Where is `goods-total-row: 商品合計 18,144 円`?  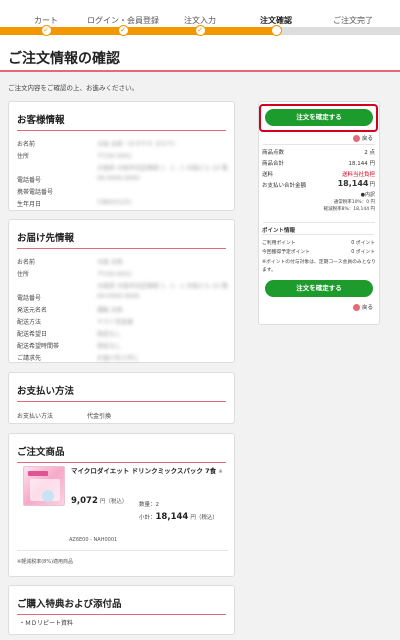
goods-total-row: 商品合計 18,144 円 is located at coordinates (319, 162).